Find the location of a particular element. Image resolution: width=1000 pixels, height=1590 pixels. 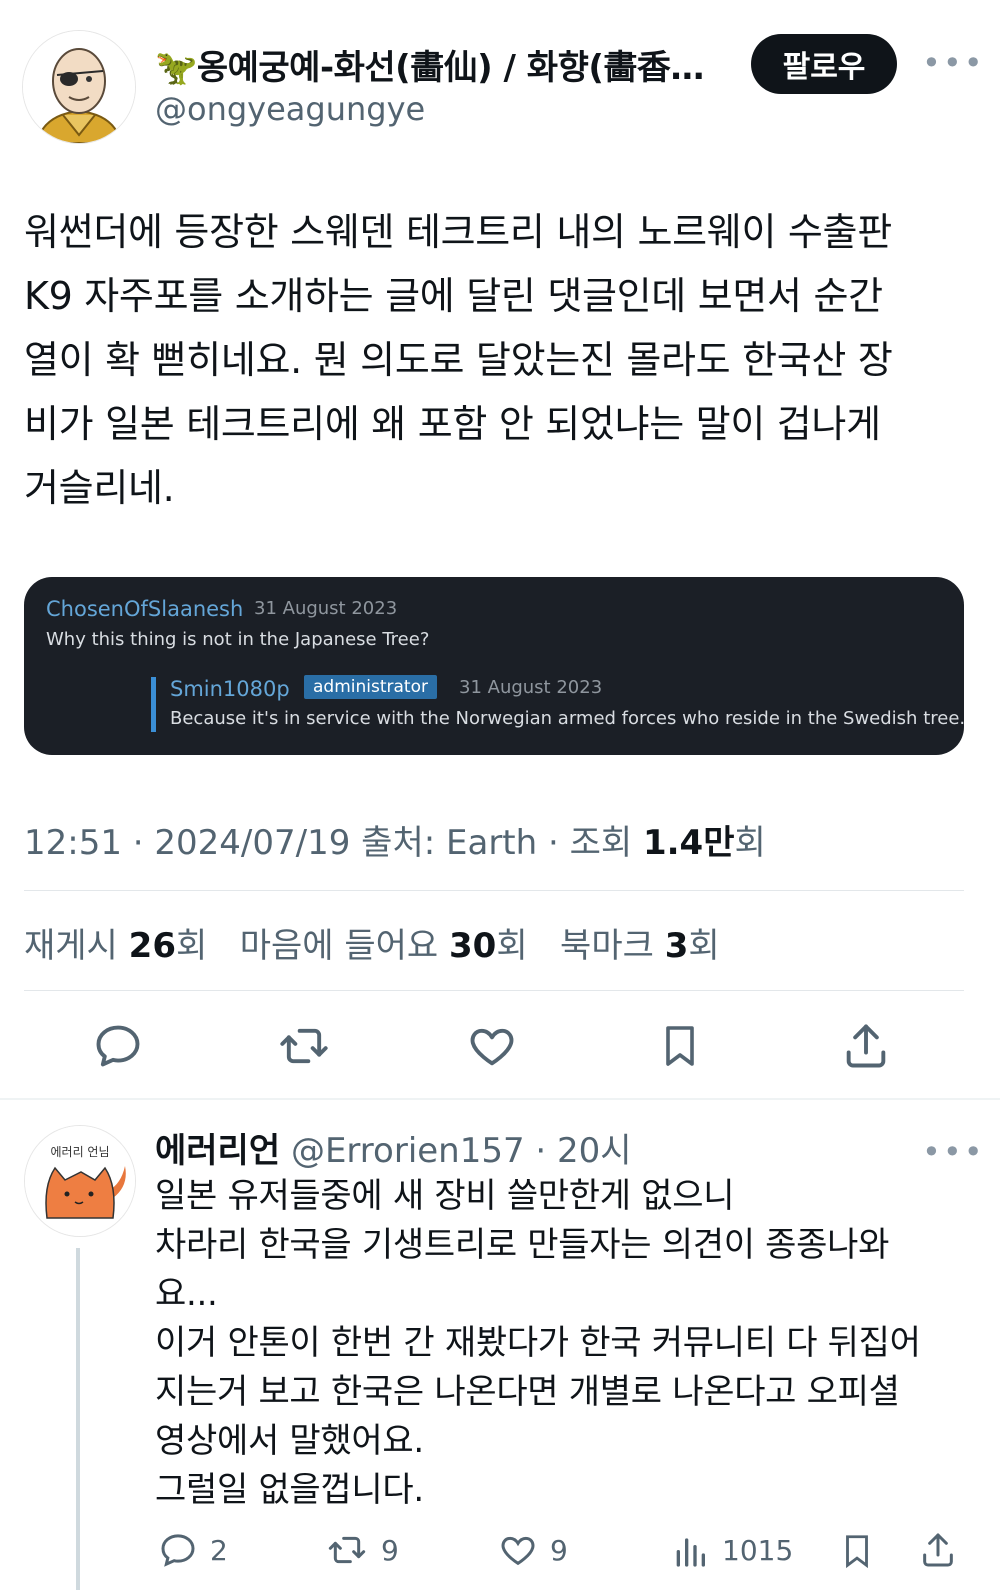

reply-bookmark-action is located at coordinates (857, 1551).